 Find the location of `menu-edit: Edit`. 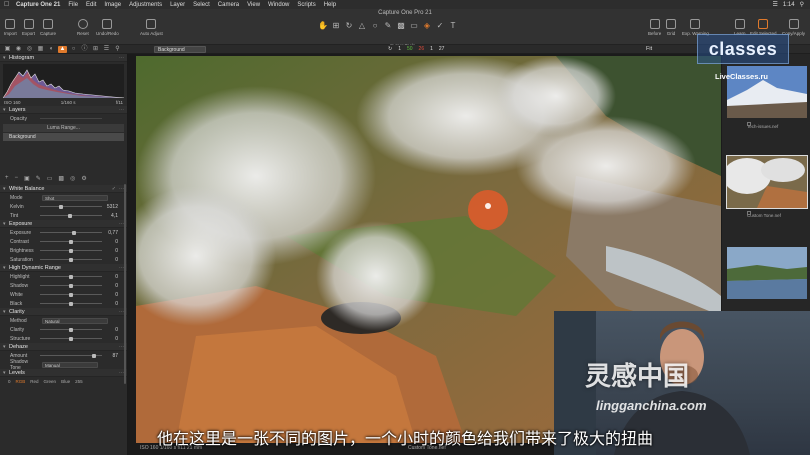

menu-edit: Edit is located at coordinates (91, 5).